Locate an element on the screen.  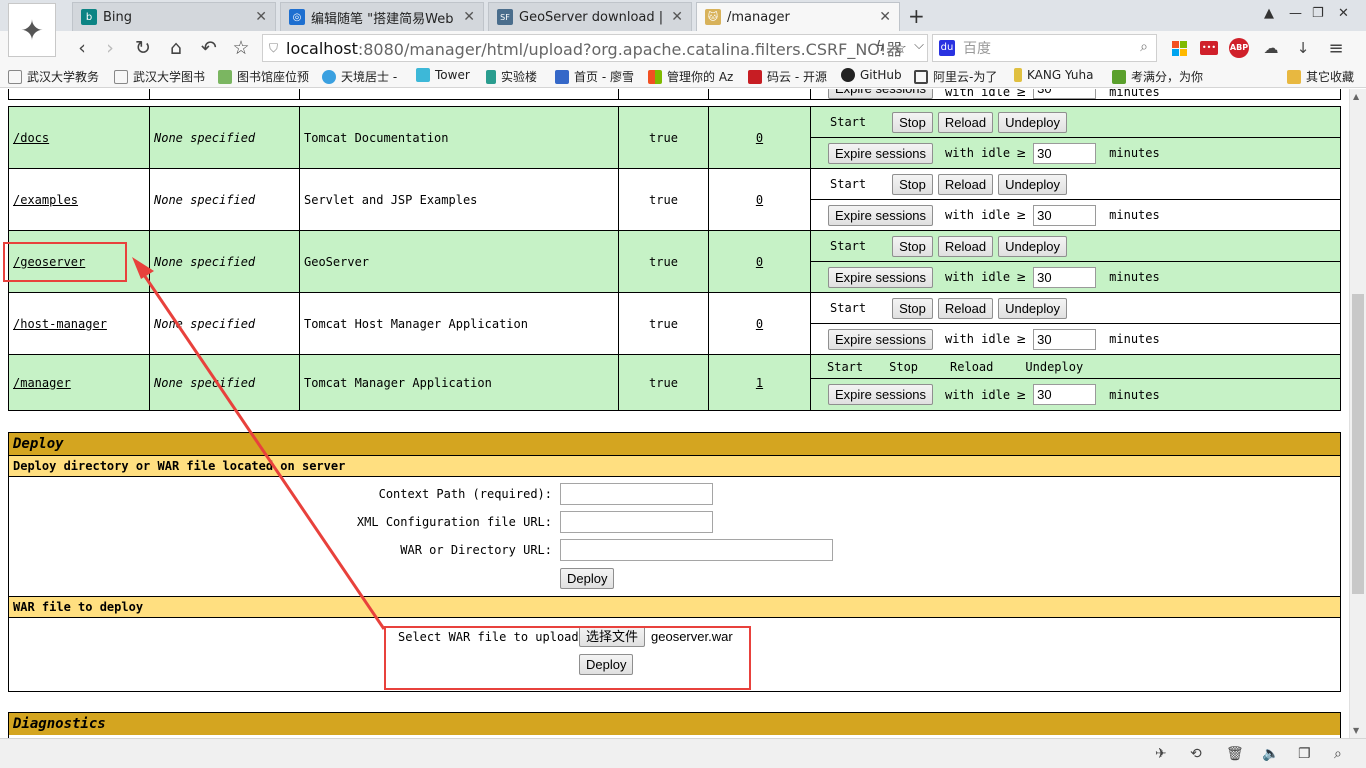
bookmark-item: 考满分，为你 is located at coordinates (1157, 76).